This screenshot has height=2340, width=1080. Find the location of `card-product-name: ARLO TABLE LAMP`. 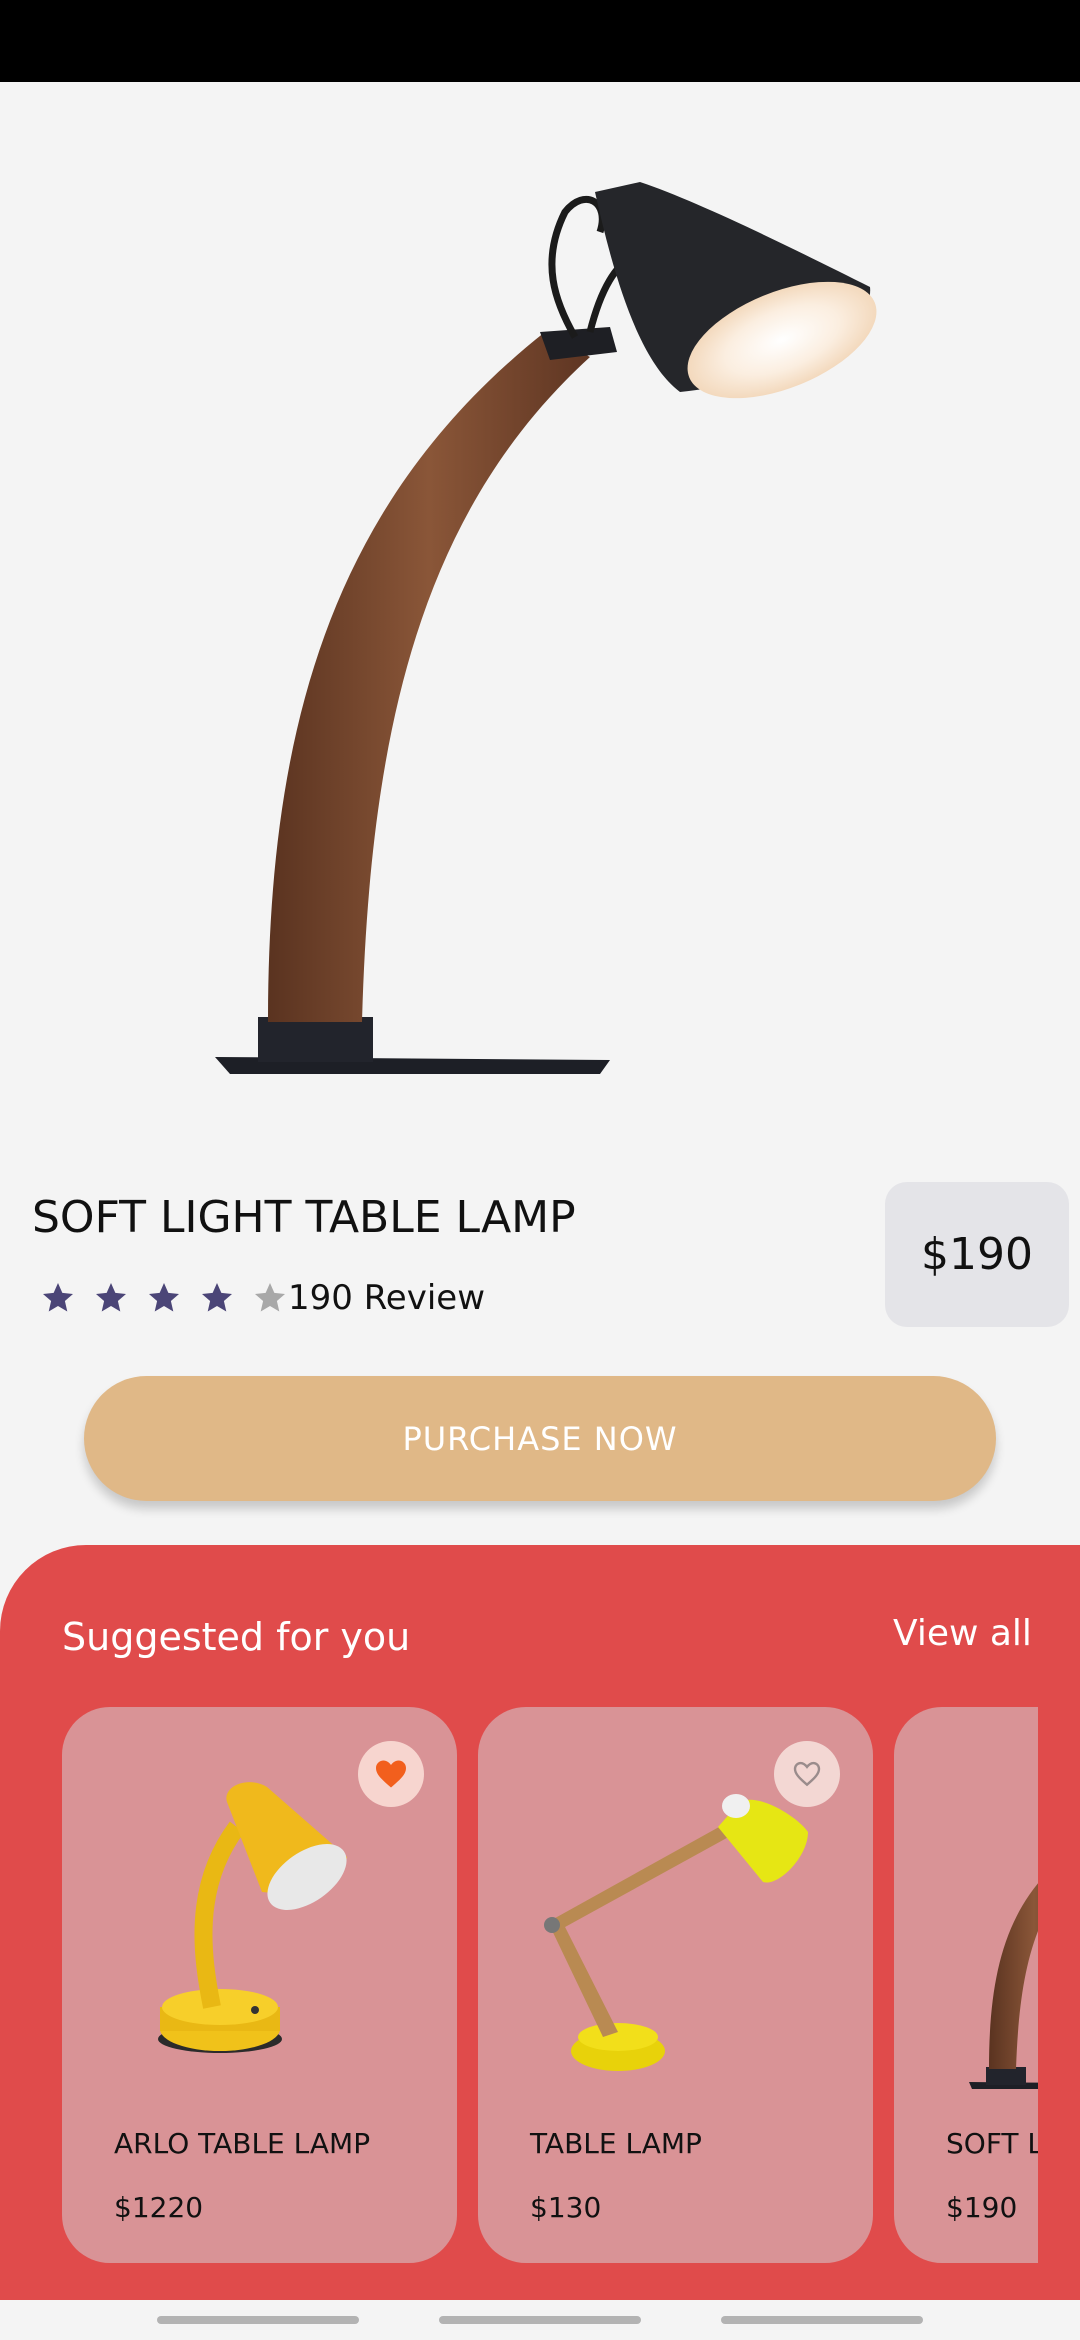

card-product-name: ARLO TABLE LAMP is located at coordinates (242, 2143).